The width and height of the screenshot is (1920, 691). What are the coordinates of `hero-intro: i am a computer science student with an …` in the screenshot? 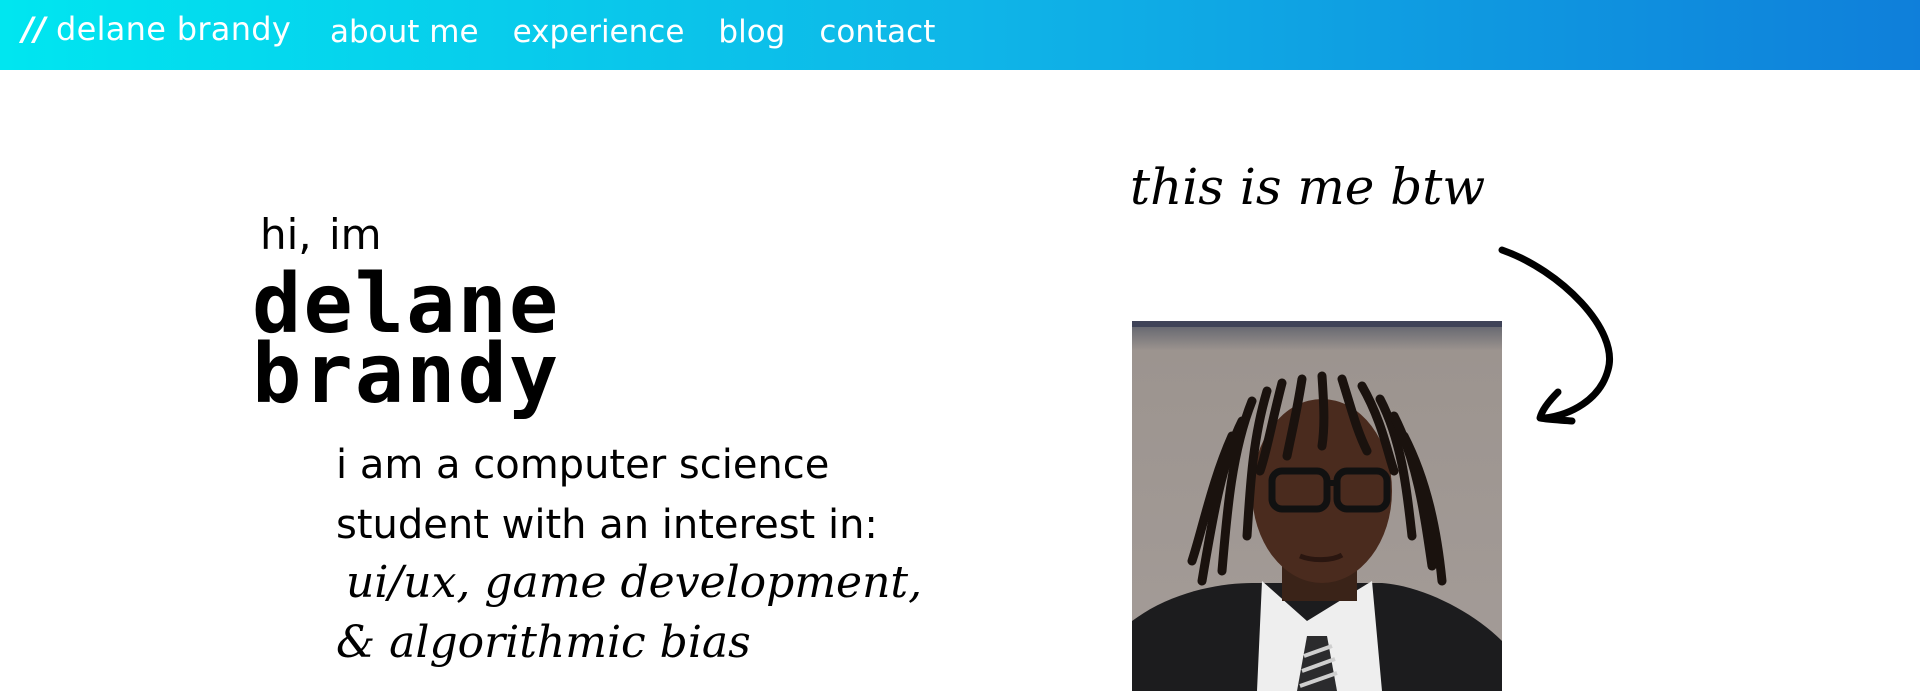 It's located at (607, 495).